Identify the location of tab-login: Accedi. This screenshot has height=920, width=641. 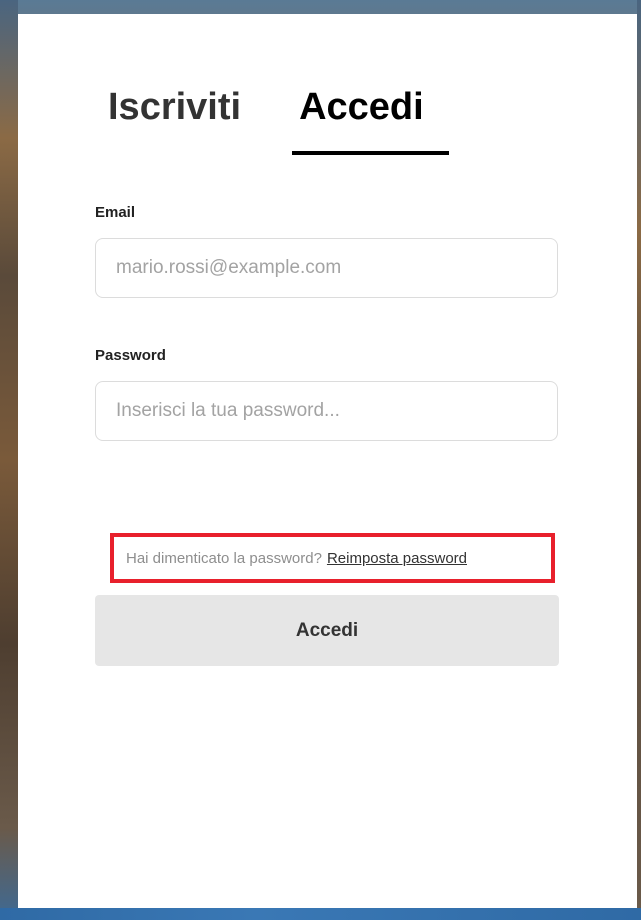
(361, 107).